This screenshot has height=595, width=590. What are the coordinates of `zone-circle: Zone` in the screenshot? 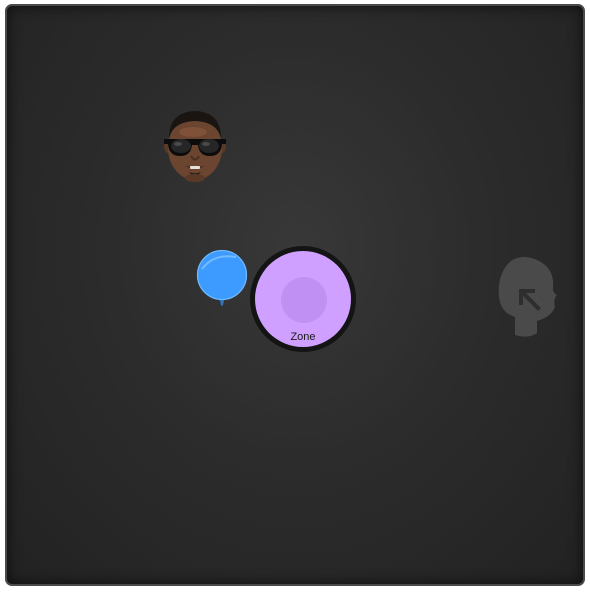 It's located at (303, 299).